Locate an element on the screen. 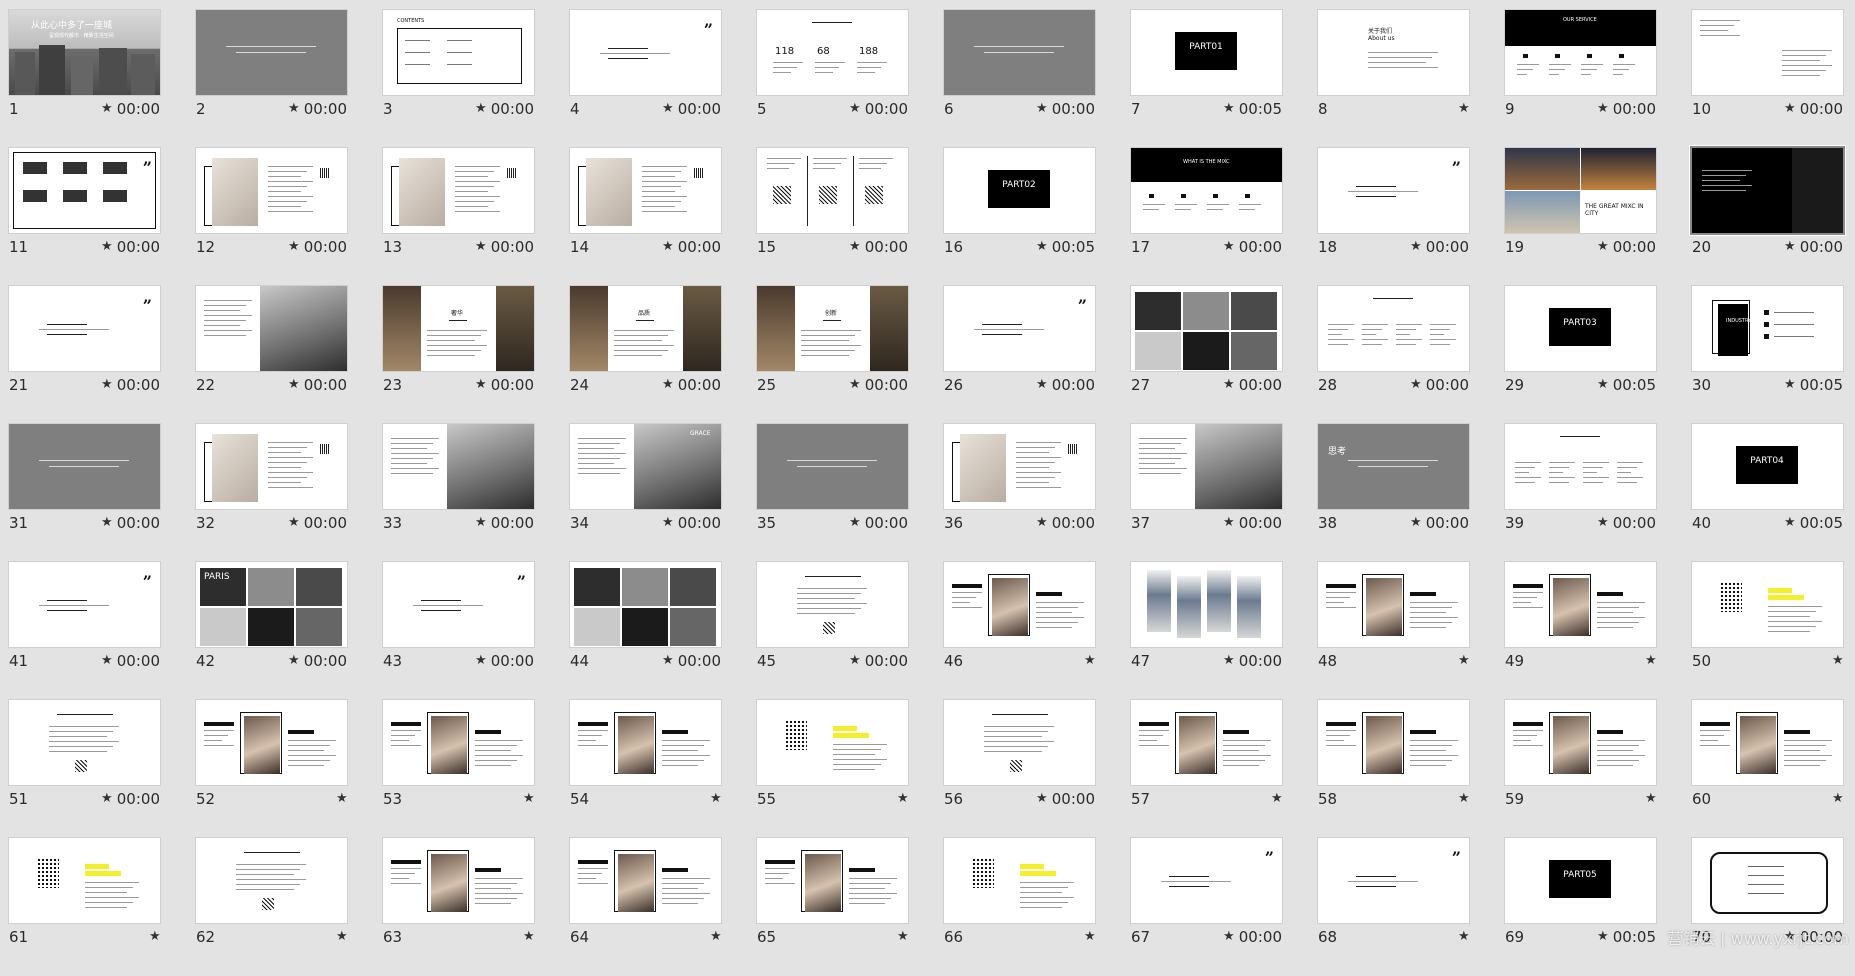  slide-thumbnail: PART03 29 ★ 00:05 is located at coordinates (1580, 355).